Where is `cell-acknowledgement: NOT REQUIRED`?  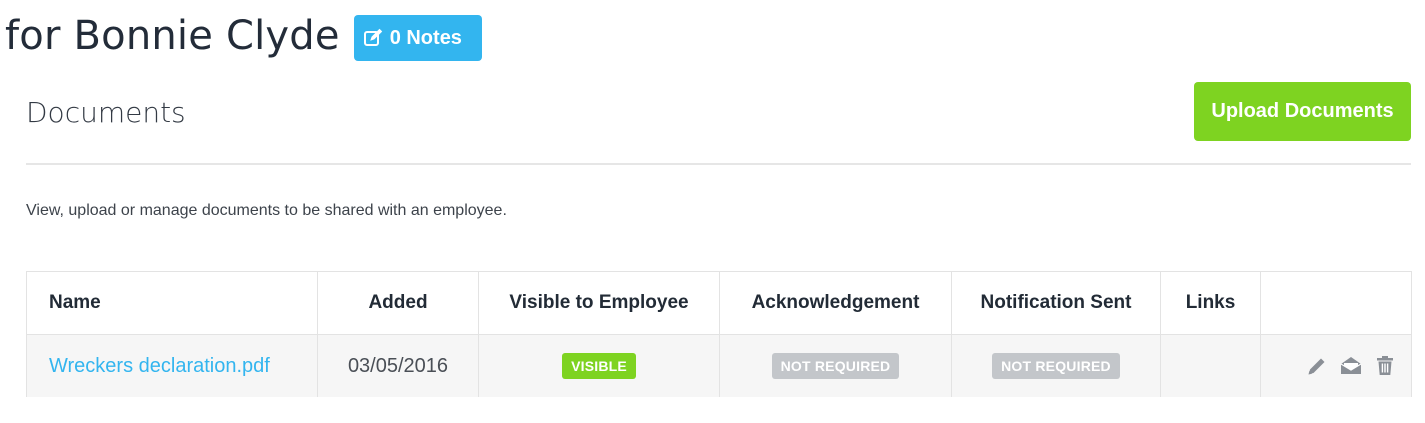 cell-acknowledgement: NOT REQUIRED is located at coordinates (835, 365).